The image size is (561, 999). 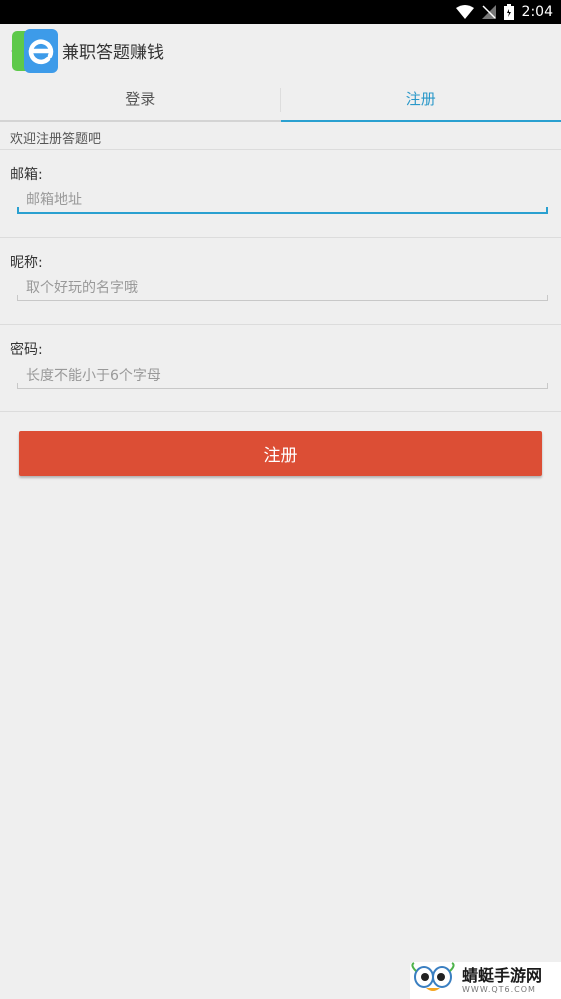 I want to click on watermark-title: 蜻蜓手游网, so click(x=502, y=975).